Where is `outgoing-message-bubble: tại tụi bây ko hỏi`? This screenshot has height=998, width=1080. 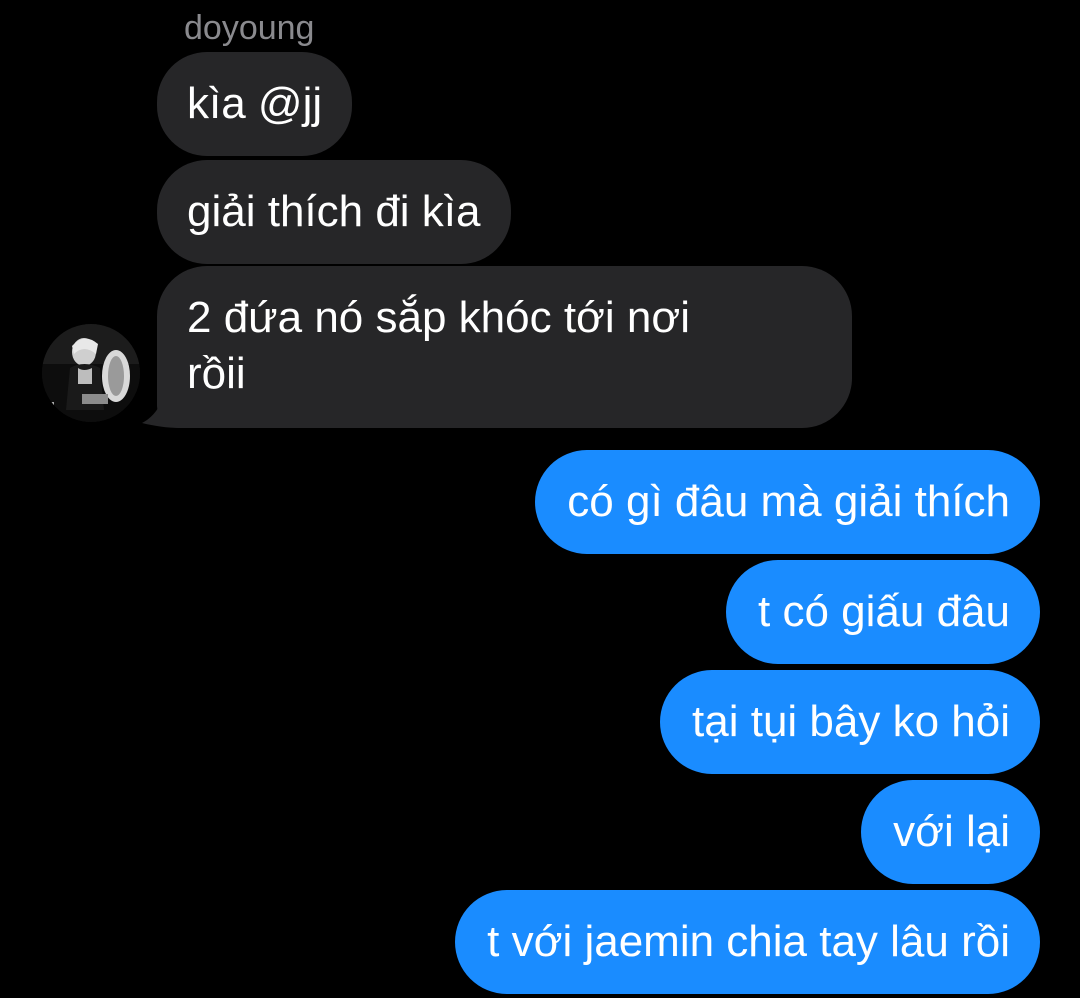 outgoing-message-bubble: tại tụi bây ko hỏi is located at coordinates (850, 722).